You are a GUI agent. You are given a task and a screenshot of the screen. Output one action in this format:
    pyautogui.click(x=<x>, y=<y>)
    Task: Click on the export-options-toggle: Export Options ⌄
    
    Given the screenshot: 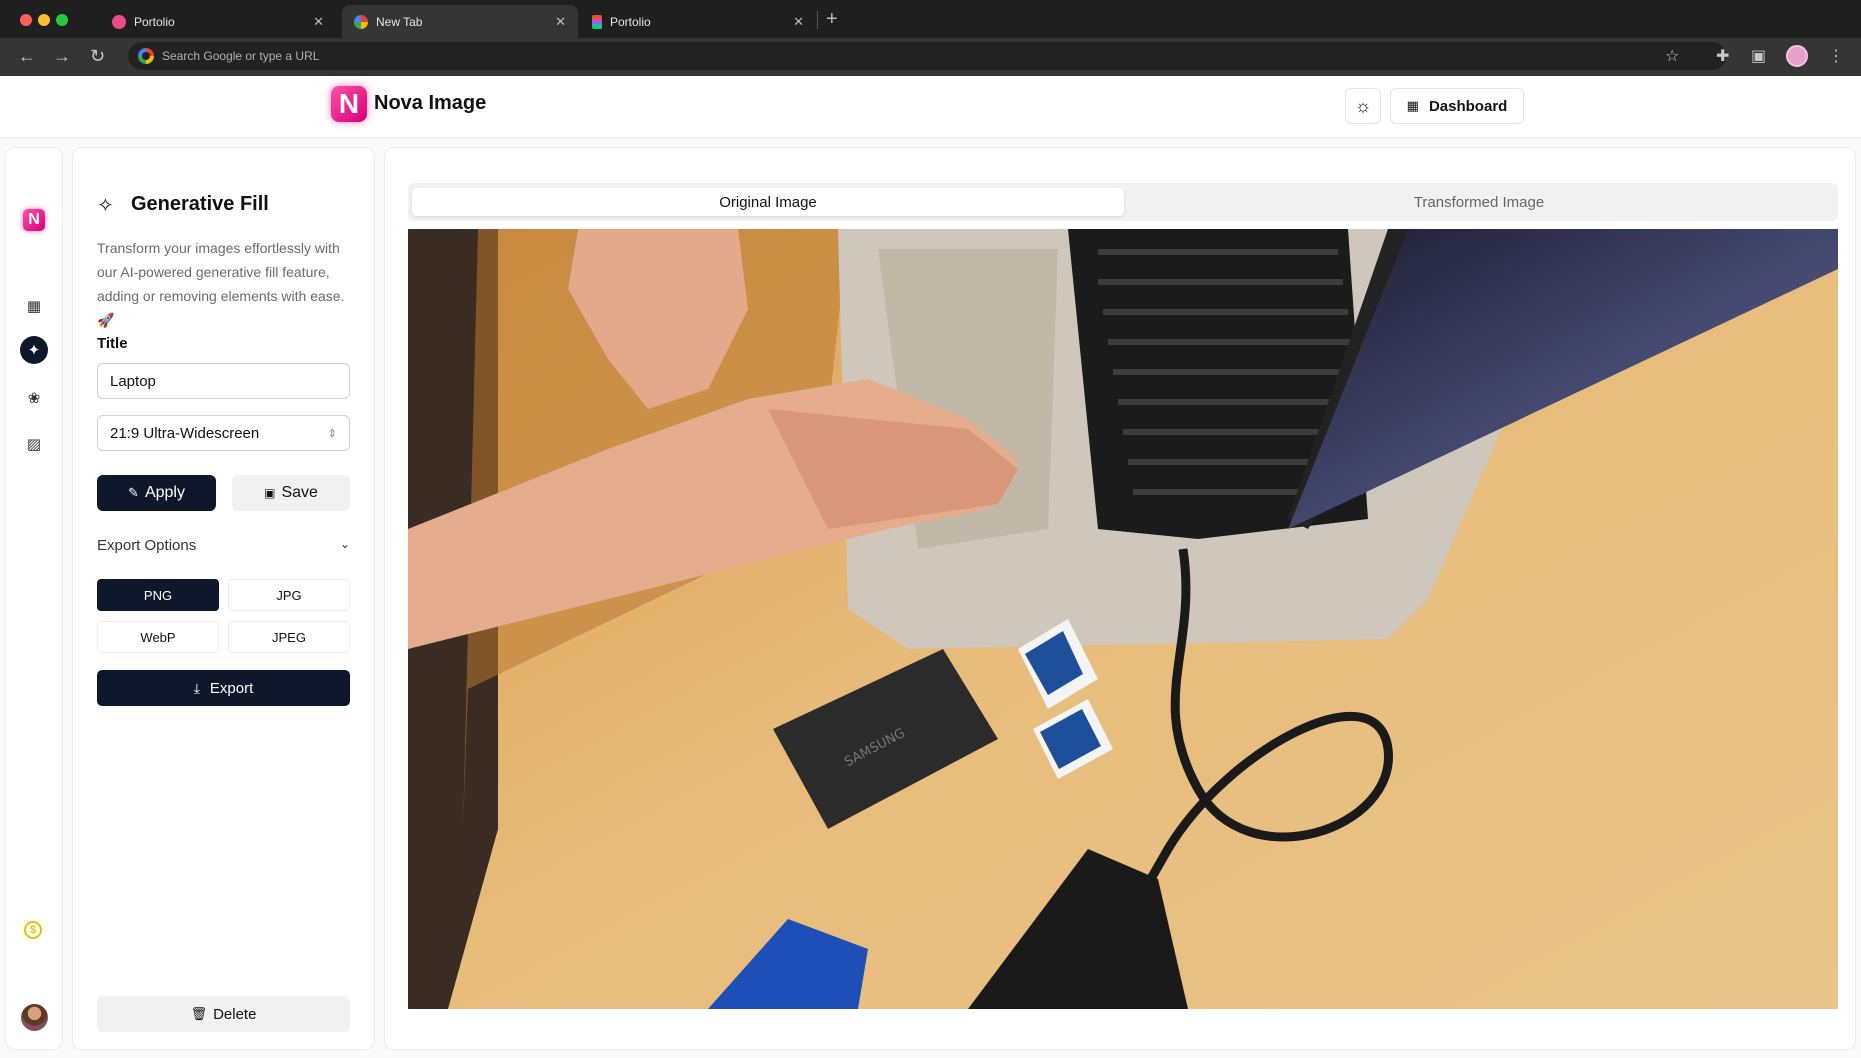 What is the action you would take?
    pyautogui.click(x=223, y=545)
    